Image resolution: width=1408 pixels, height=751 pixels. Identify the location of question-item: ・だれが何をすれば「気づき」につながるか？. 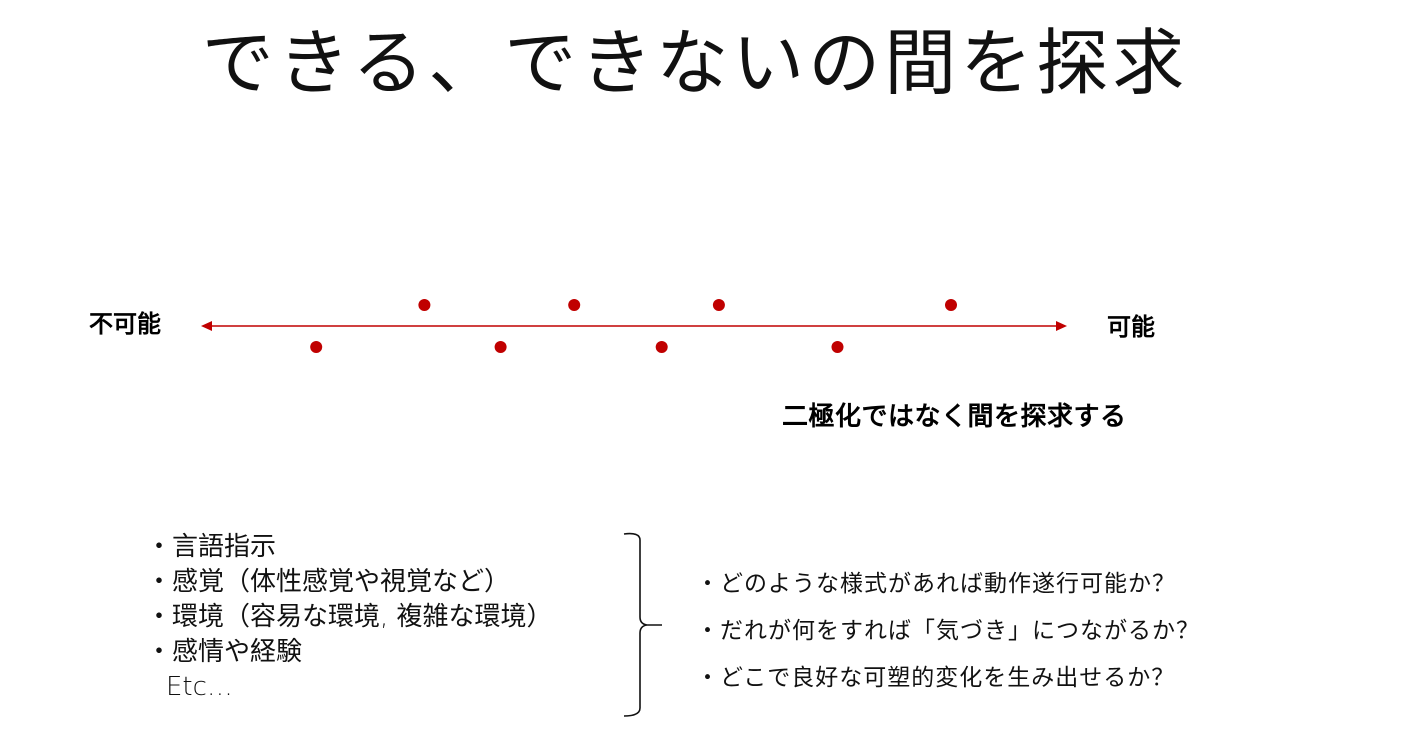
(948, 631).